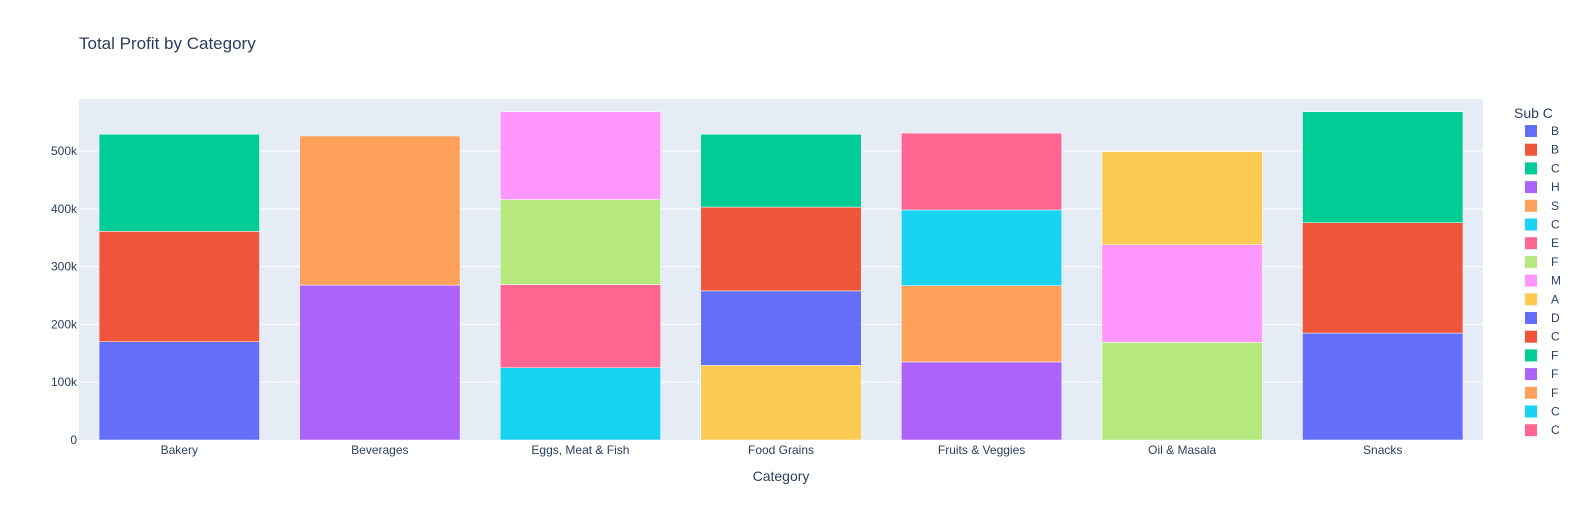 This screenshot has height=525, width=1584. I want to click on legend-item: H, so click(1542, 187).